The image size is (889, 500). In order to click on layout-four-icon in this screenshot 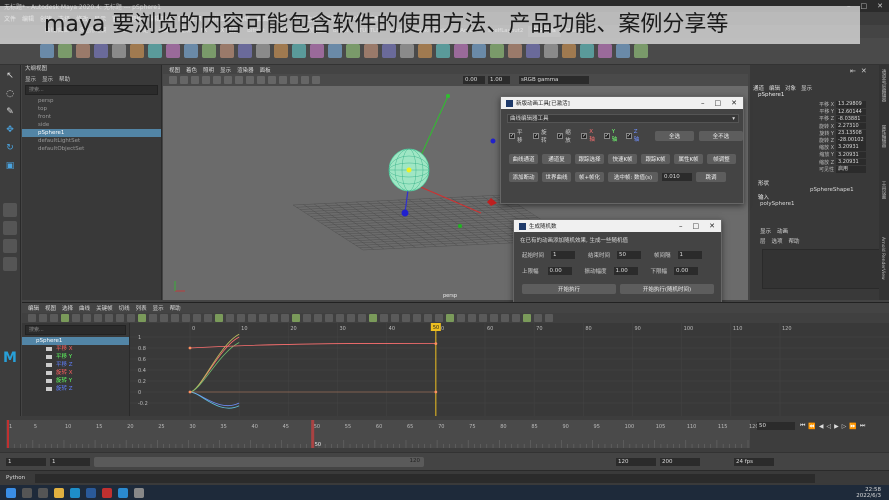, I will do `click(10, 228)`.